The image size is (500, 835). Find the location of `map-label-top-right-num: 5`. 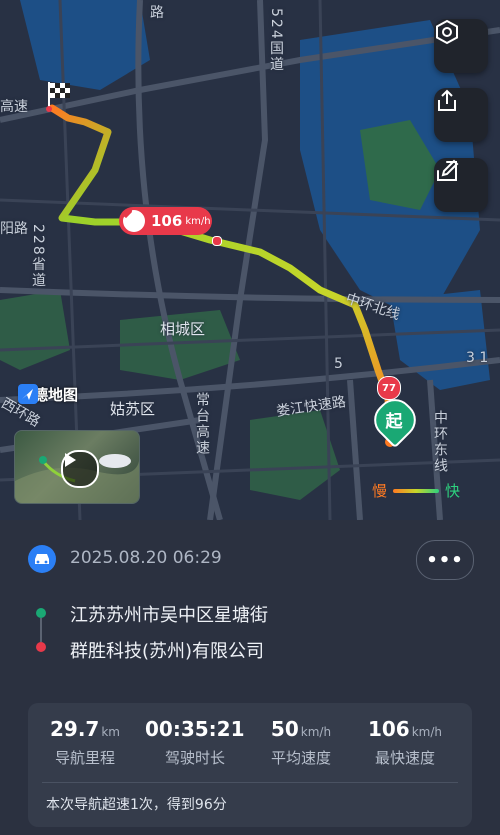

map-label-top-right-num: 5 is located at coordinates (338, 364).